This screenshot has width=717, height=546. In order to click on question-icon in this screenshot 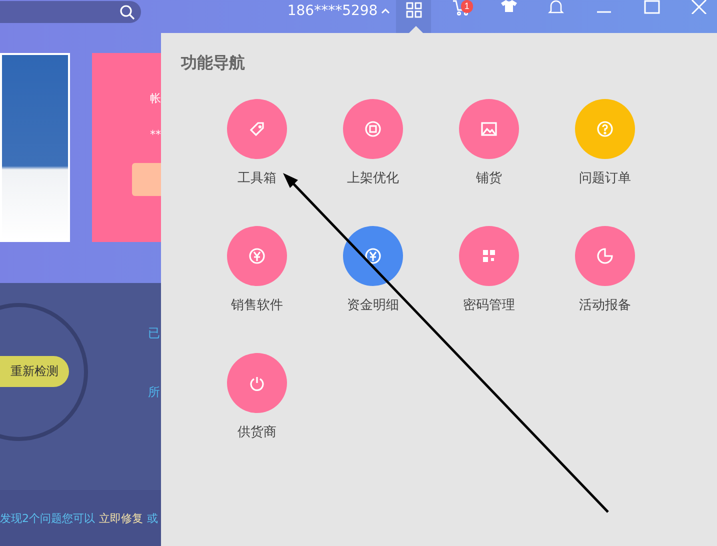, I will do `click(605, 129)`.